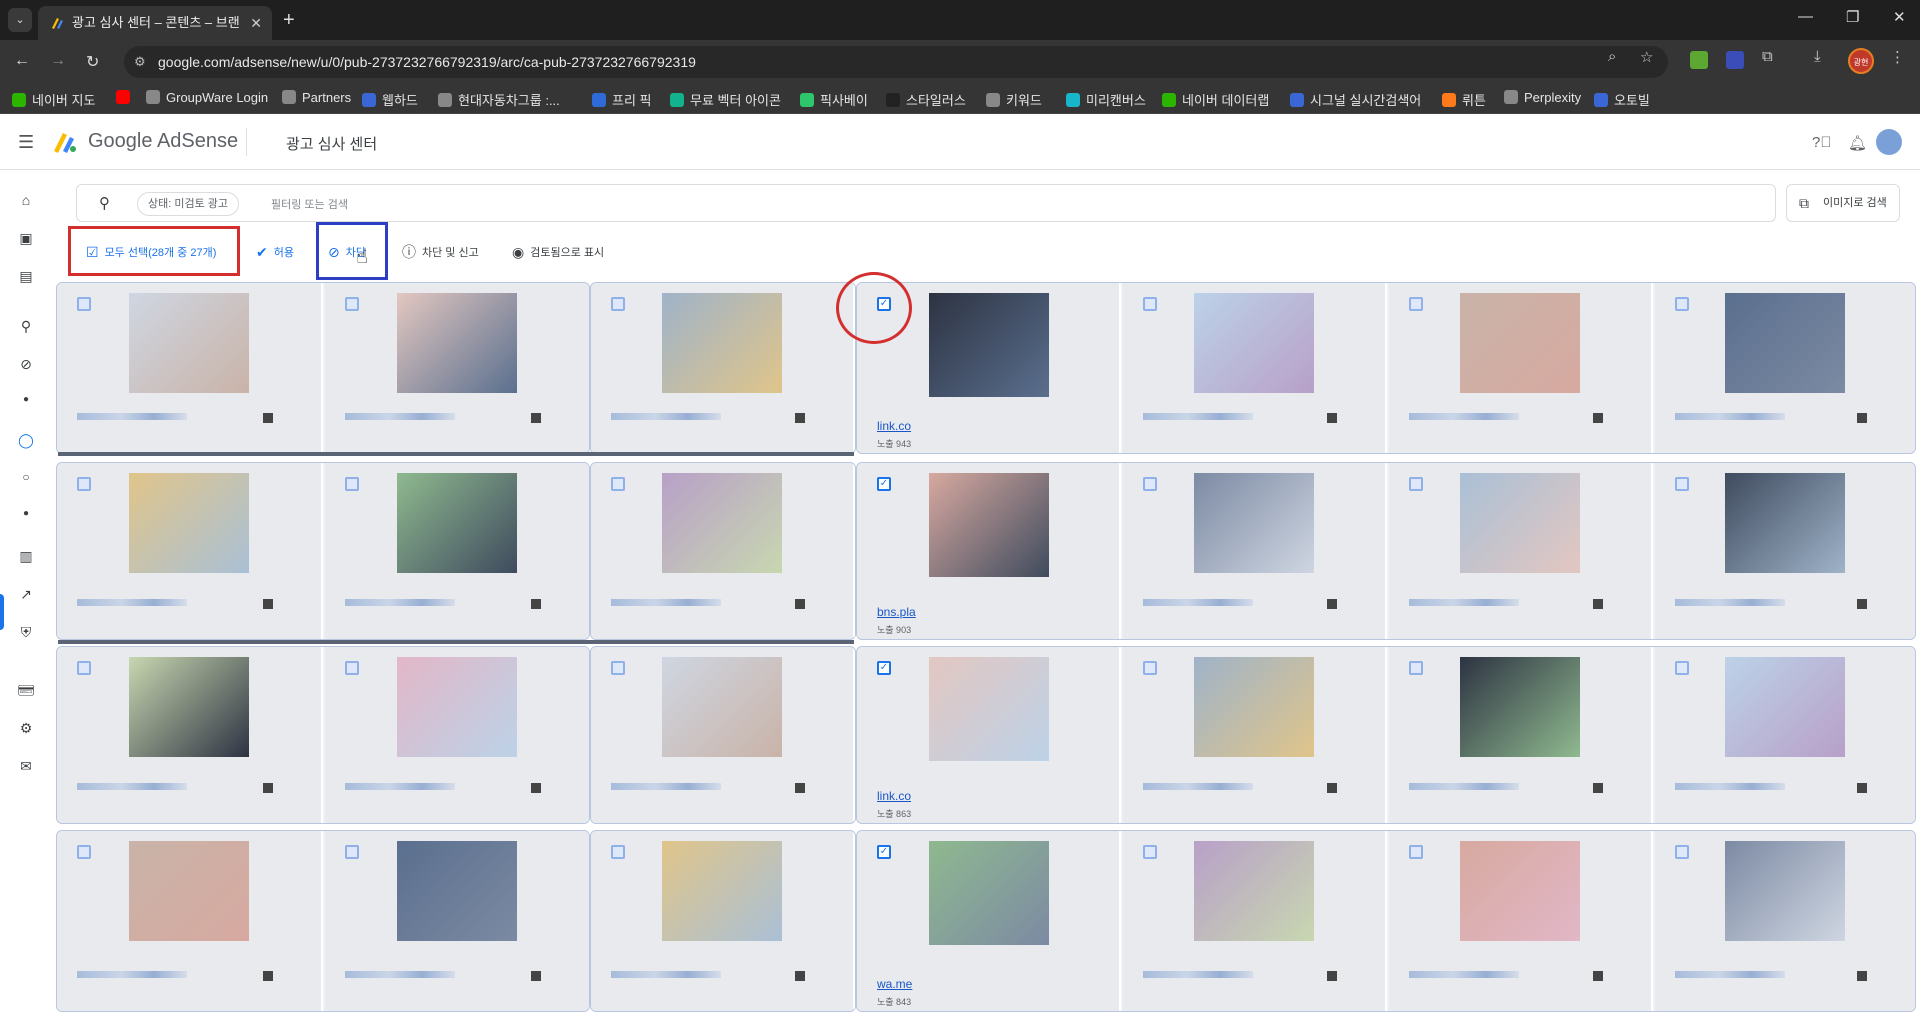 This screenshot has height=1012, width=1920. What do you see at coordinates (1542, 97) in the screenshot?
I see `bookmark-item: Perplexity` at bounding box center [1542, 97].